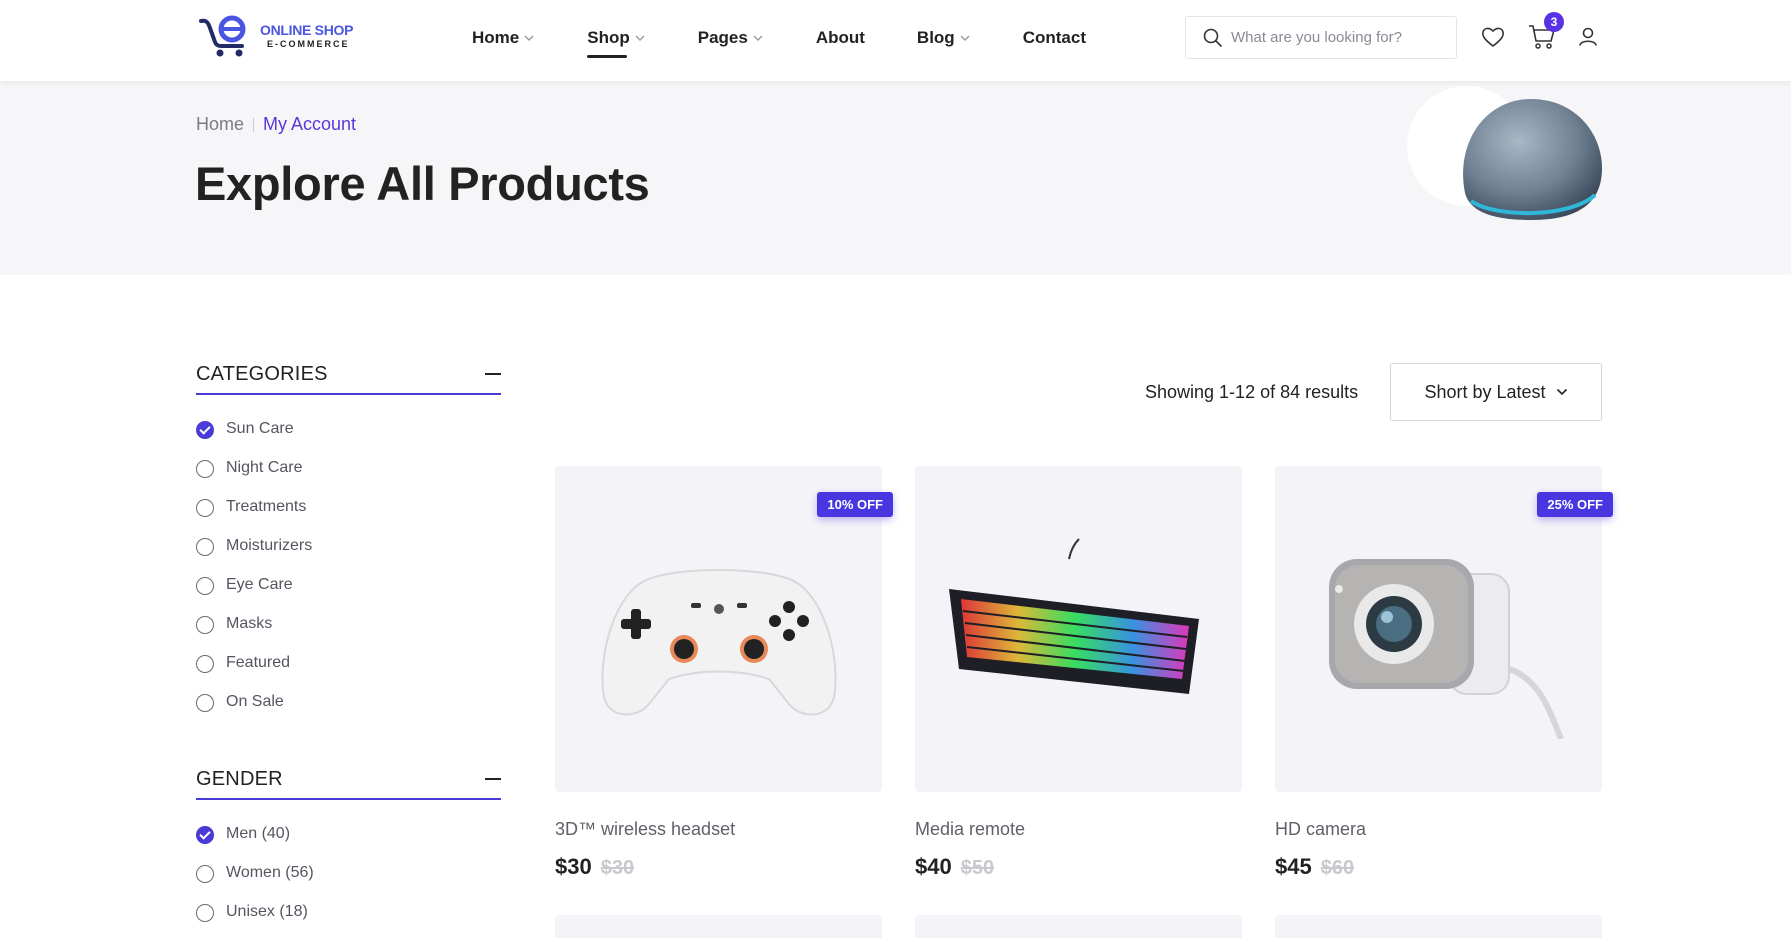 The height and width of the screenshot is (938, 1791). What do you see at coordinates (977, 868) in the screenshot?
I see `old-price: $50` at bounding box center [977, 868].